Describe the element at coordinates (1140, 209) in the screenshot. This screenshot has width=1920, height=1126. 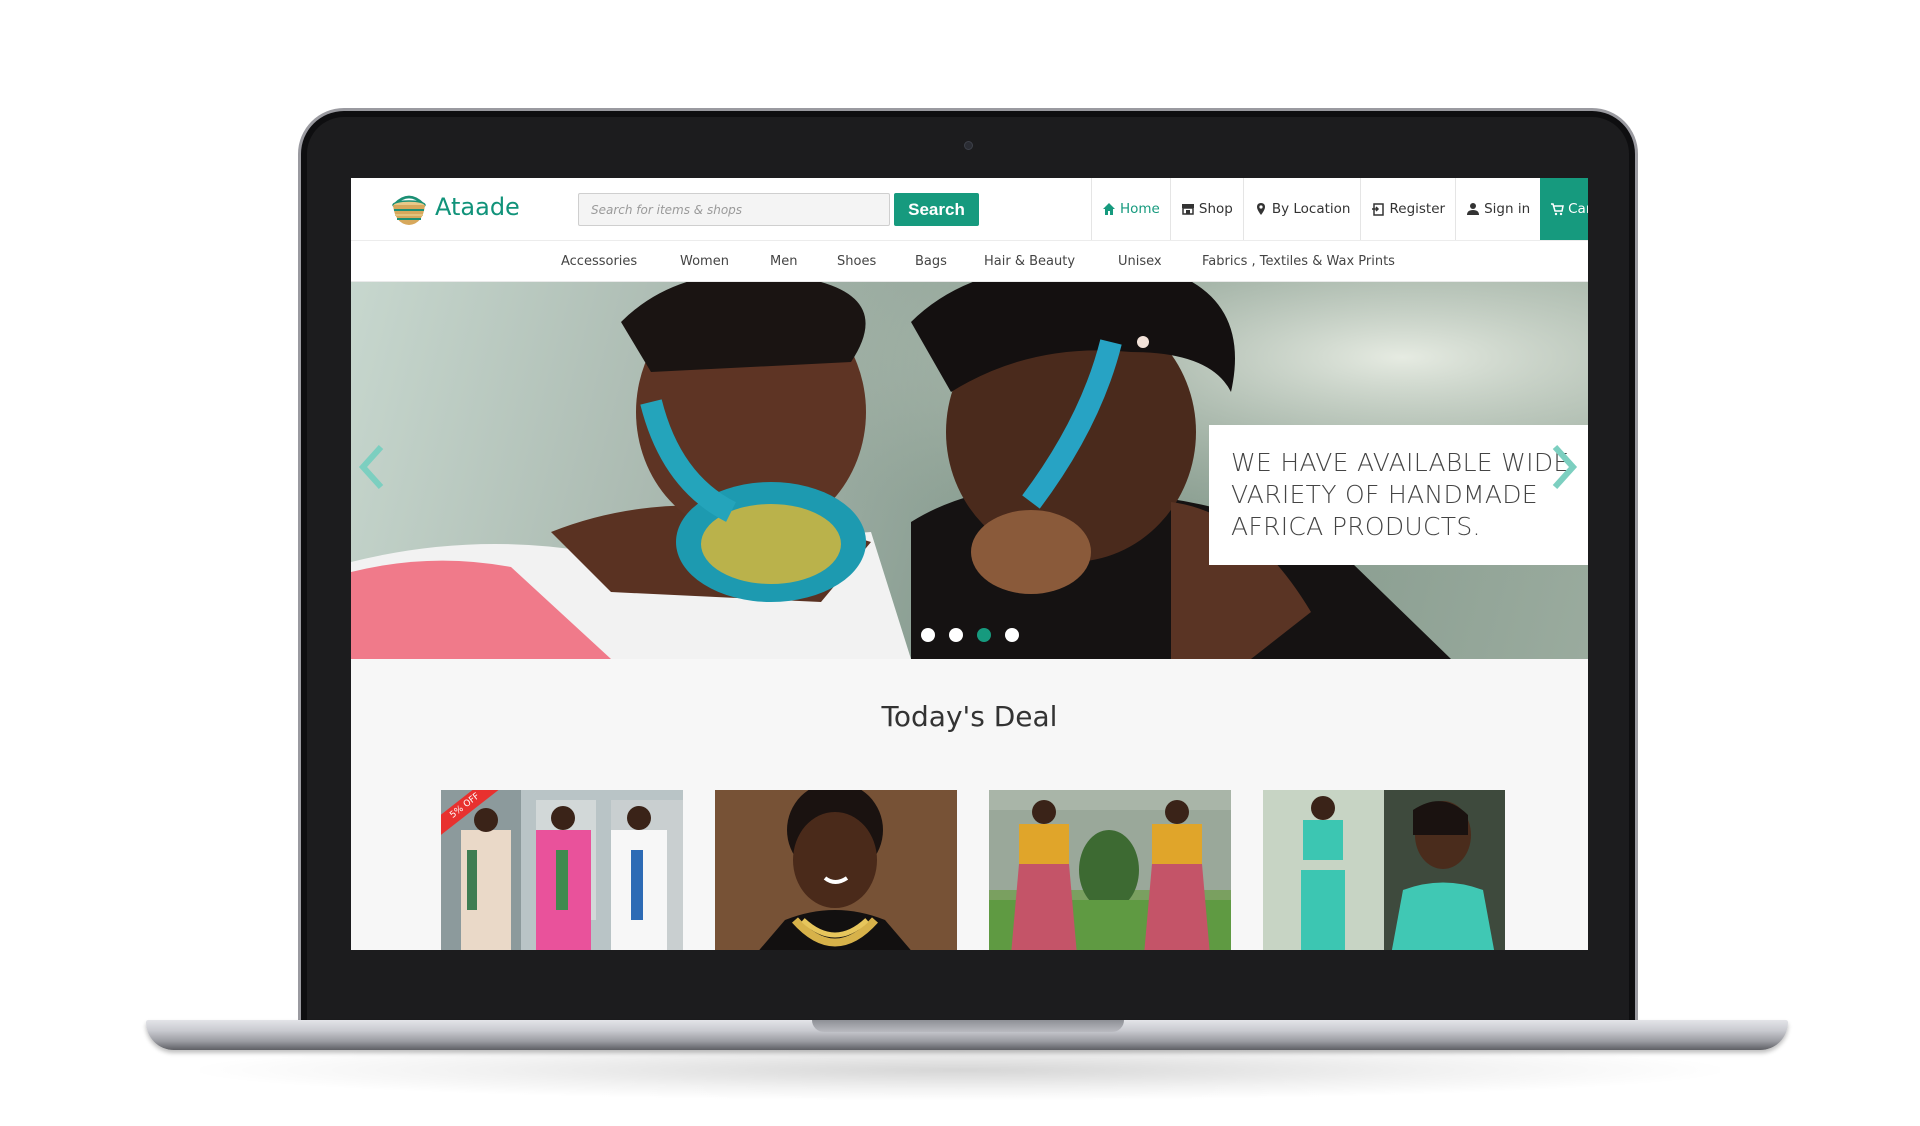
I see `nav-home-label: Home` at that location.